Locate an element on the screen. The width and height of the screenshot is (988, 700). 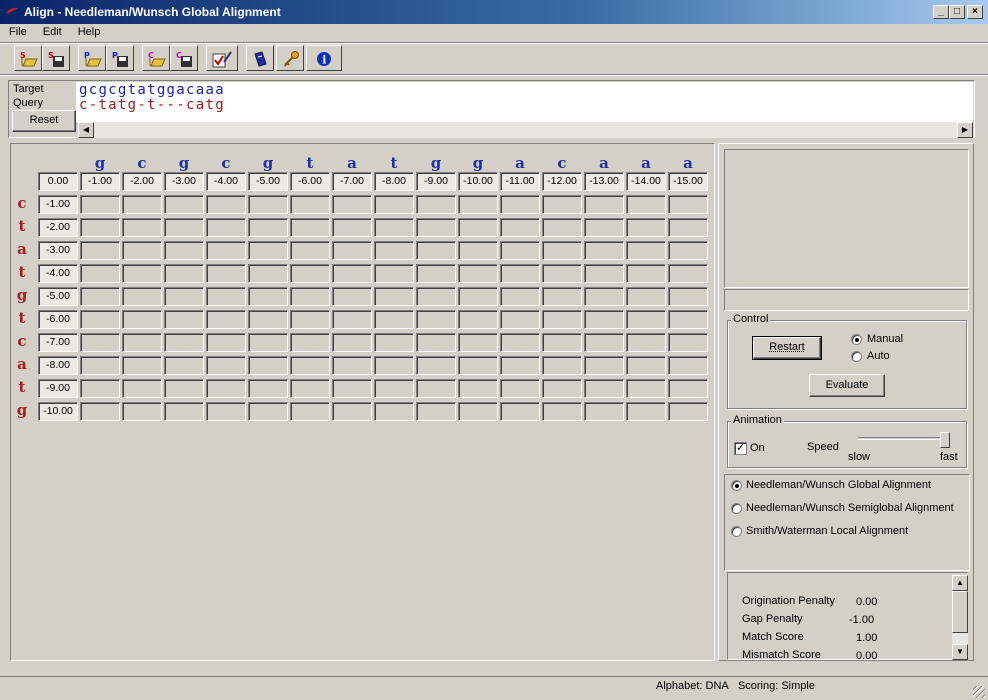
edit-checklist-button is located at coordinates (222, 58).